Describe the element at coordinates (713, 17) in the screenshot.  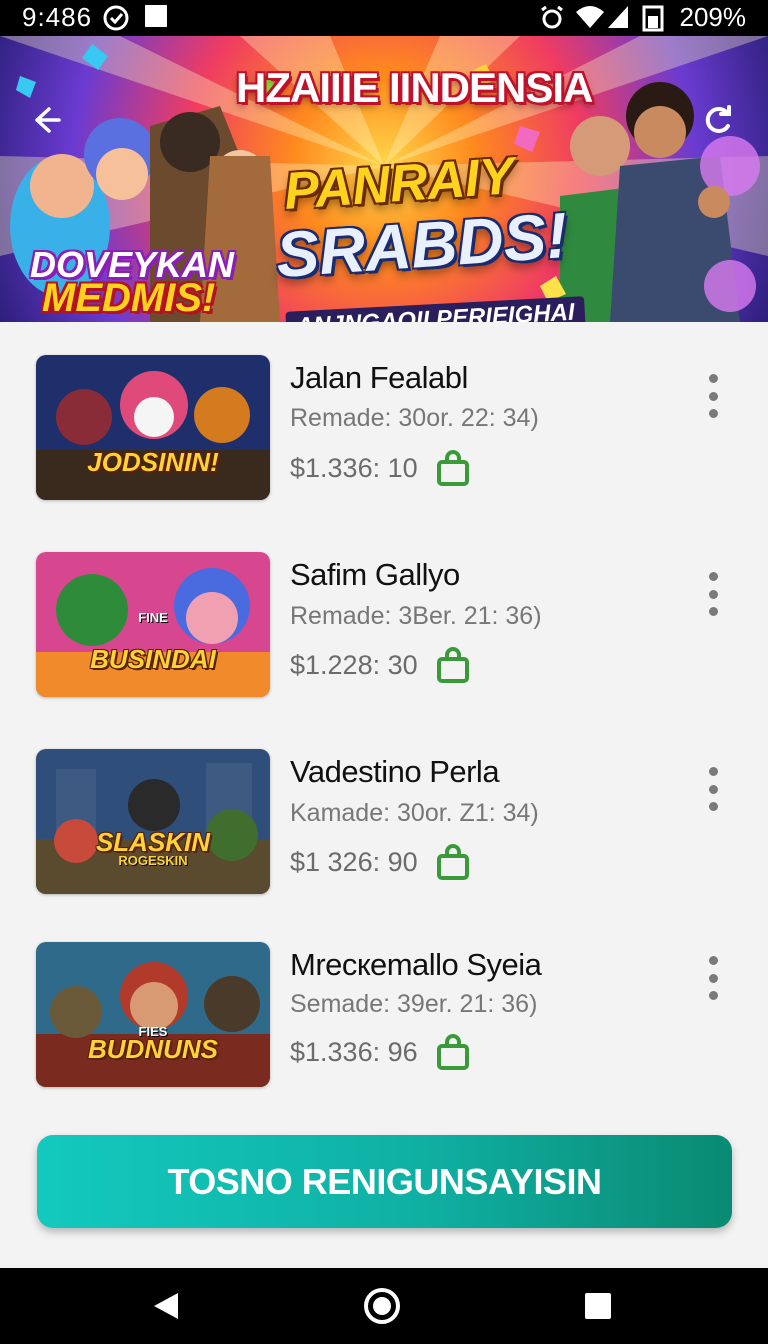
I see `battery-percent: 209%` at that location.